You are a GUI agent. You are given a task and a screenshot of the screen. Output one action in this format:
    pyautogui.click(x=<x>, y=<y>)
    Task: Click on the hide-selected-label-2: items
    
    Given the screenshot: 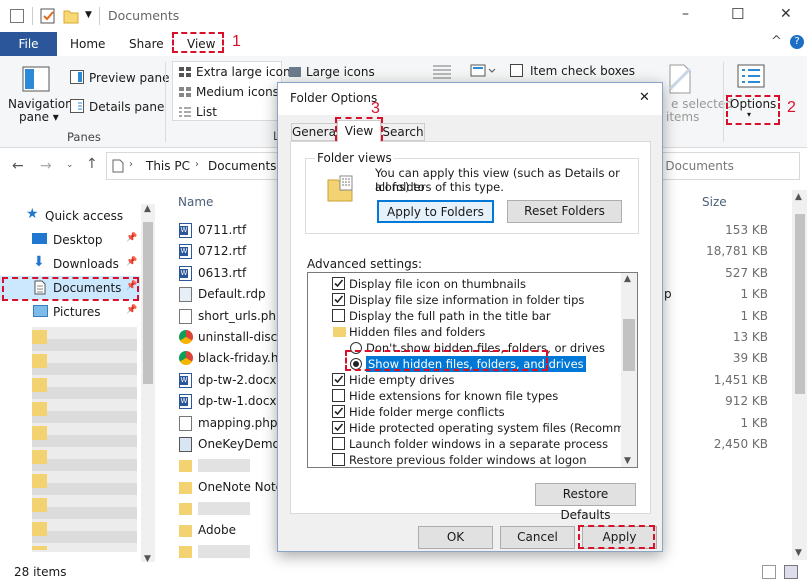 What is the action you would take?
    pyautogui.click(x=682, y=117)
    